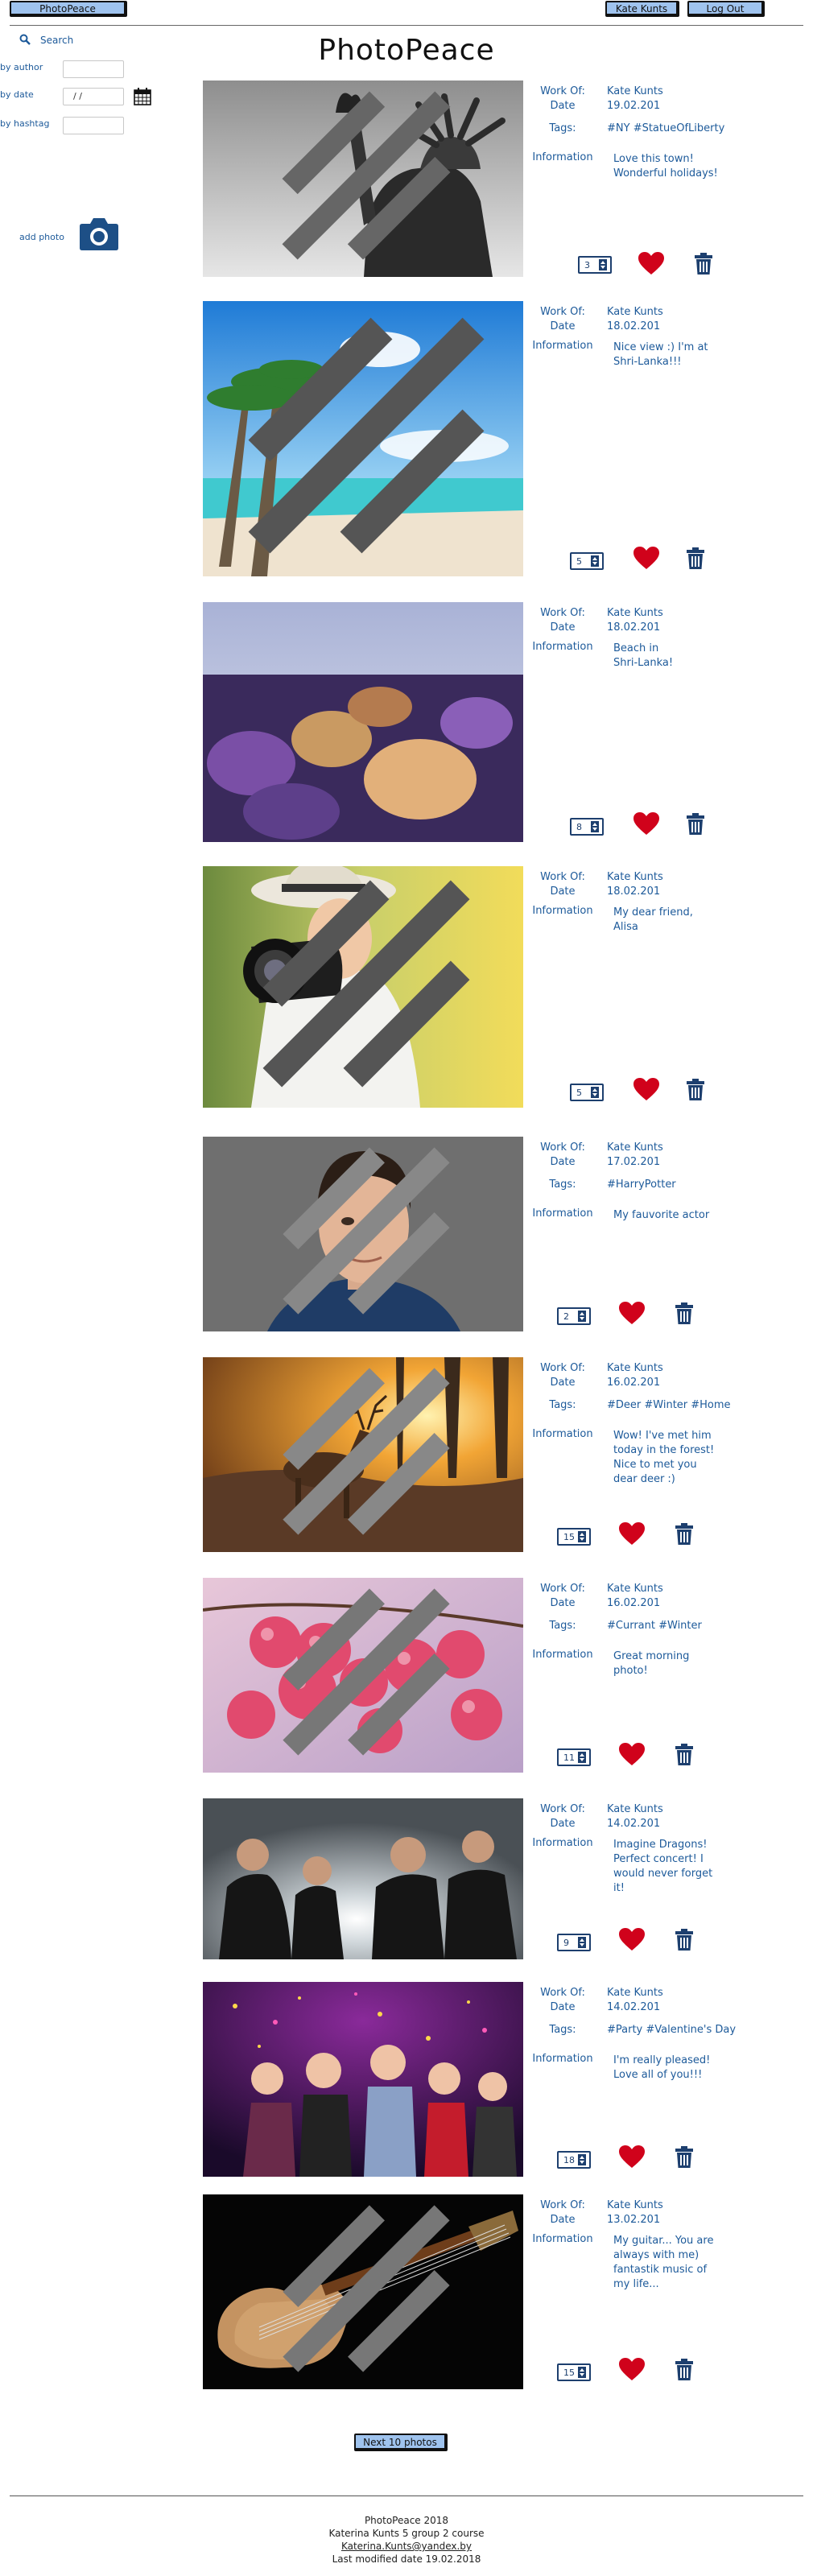  I want to click on date-filter-input: / /, so click(94, 96).